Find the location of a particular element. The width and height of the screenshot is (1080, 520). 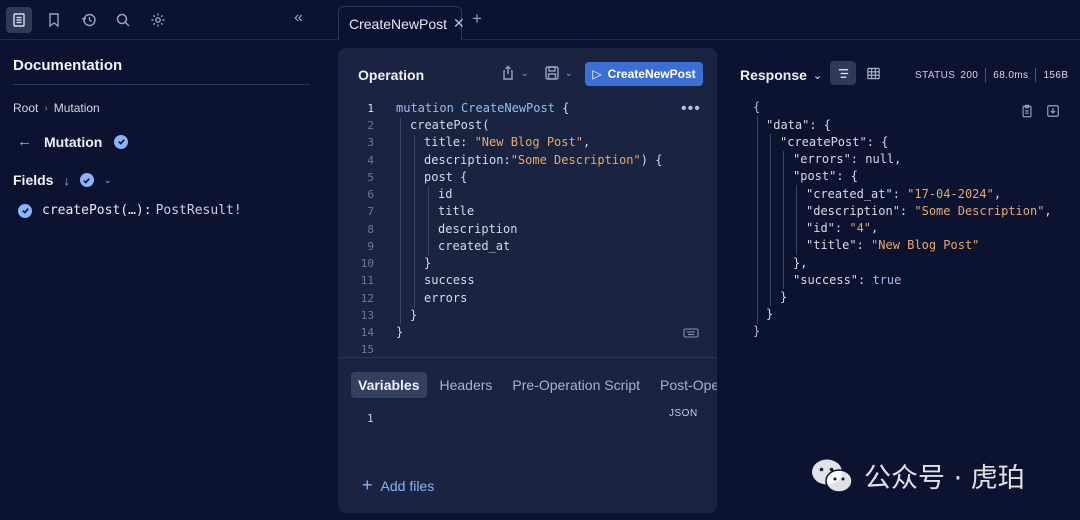

field-name: createPost(…): is located at coordinates (97, 210).